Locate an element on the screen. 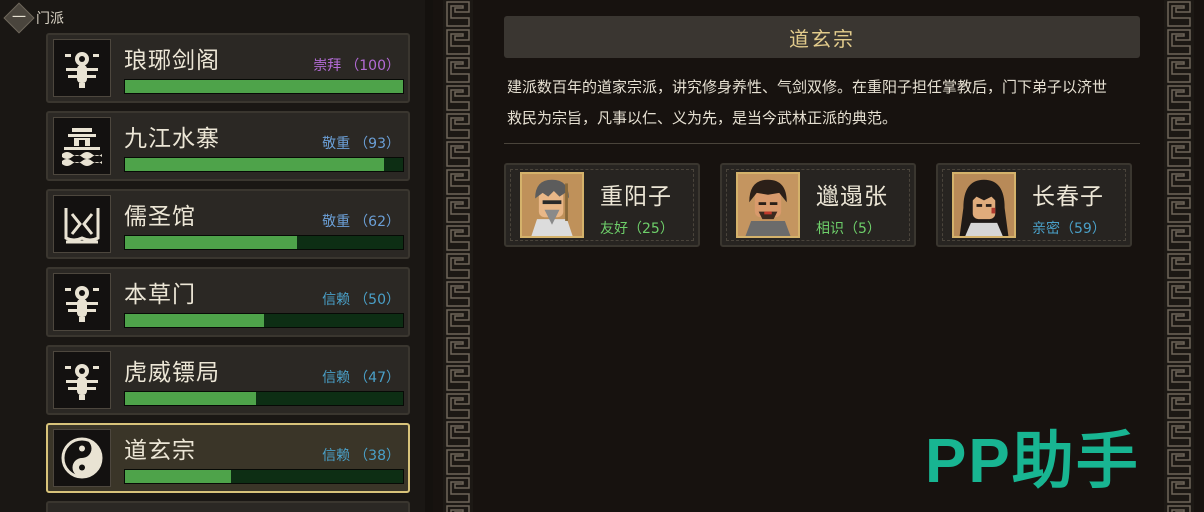 The image size is (1204, 512). faction-detail-title: 道玄宗 is located at coordinates (822, 37).